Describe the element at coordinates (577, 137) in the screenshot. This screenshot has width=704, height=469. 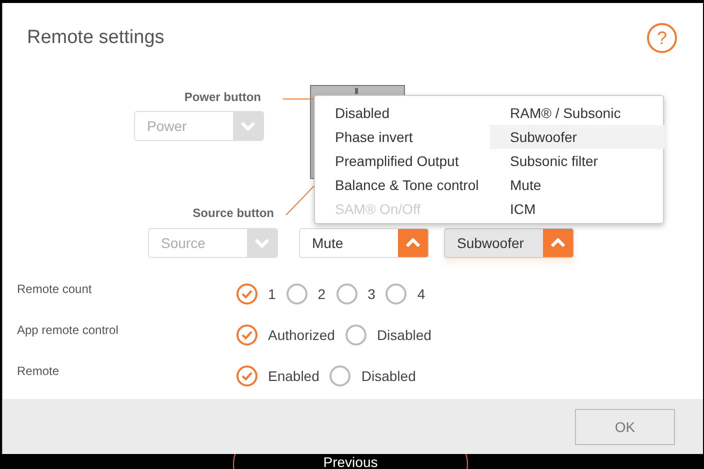
I see `menu-item: Subwoofer` at that location.